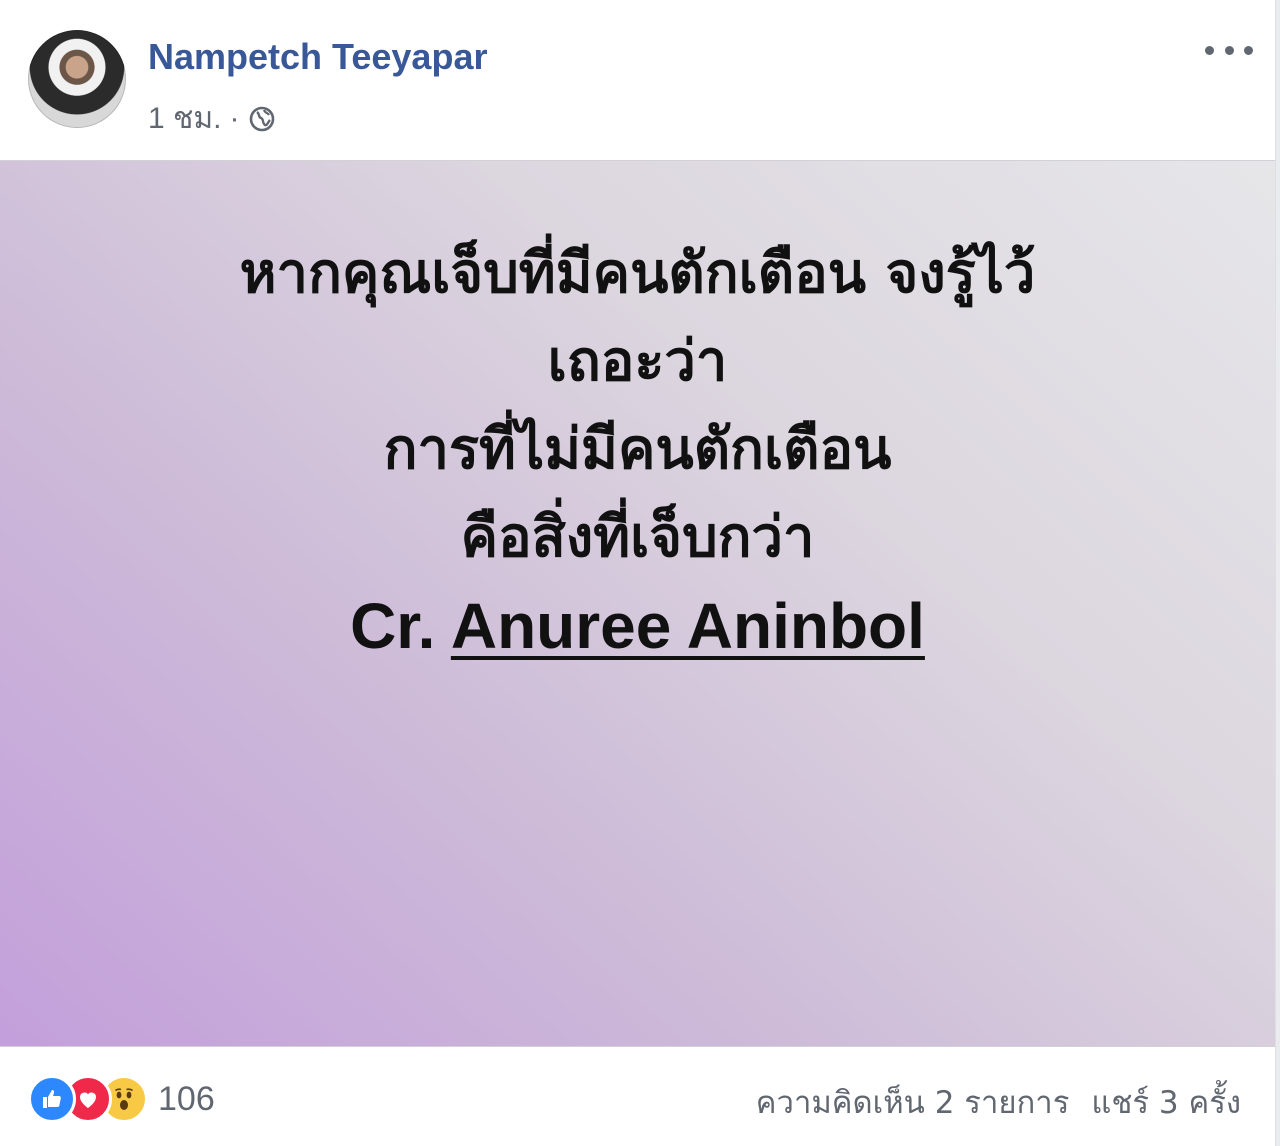 The width and height of the screenshot is (1280, 1146). Describe the element at coordinates (637, 1096) in the screenshot. I see `post-footer: 106 ความคิดเห็น 2 รายการ แชร์ 3 ครั้ง` at that location.